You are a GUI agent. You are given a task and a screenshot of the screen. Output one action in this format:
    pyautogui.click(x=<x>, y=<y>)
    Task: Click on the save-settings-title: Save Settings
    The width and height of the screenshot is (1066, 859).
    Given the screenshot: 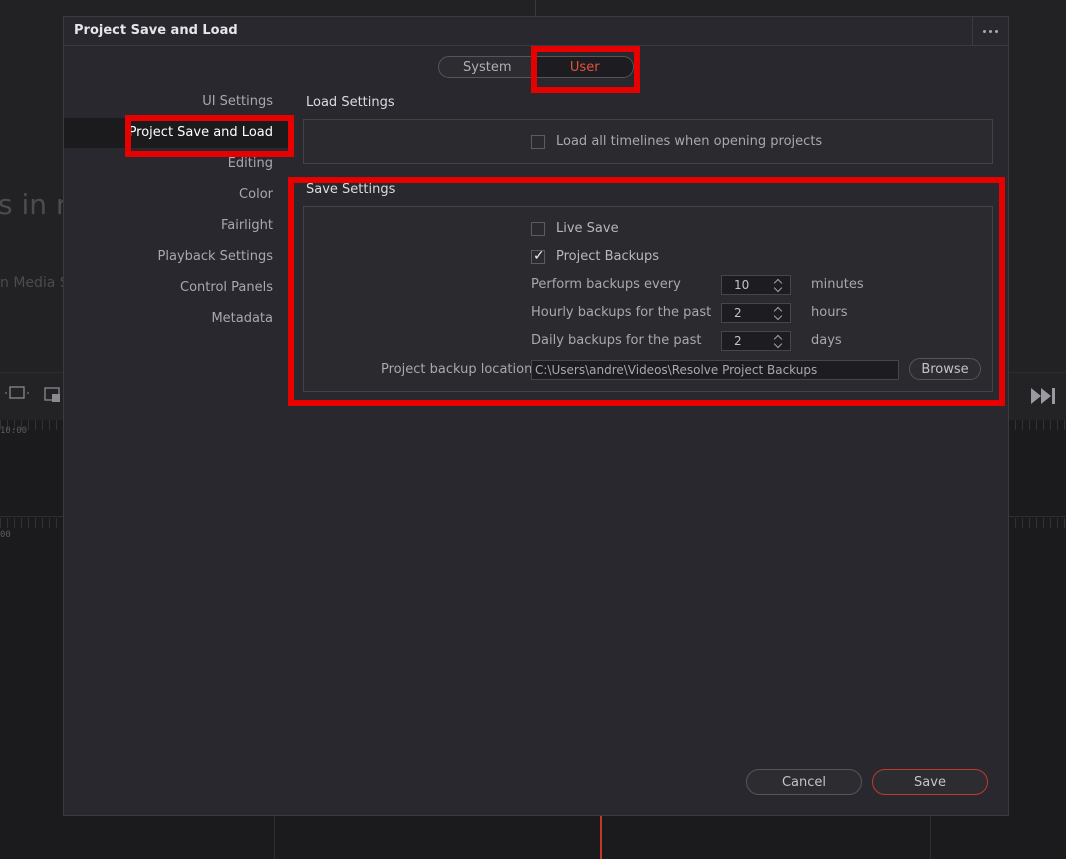 What is the action you would take?
    pyautogui.click(x=351, y=189)
    